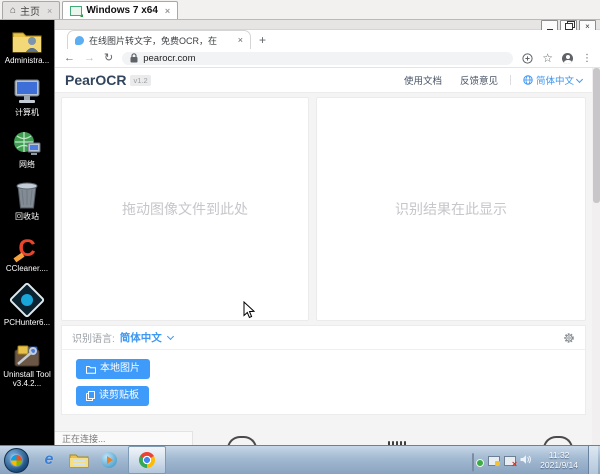 The height and width of the screenshot is (474, 600). What do you see at coordinates (323, 80) in the screenshot?
I see `site-header: PearOCR v1.2 使用文档 反馈意见 简体中文` at bounding box center [323, 80].